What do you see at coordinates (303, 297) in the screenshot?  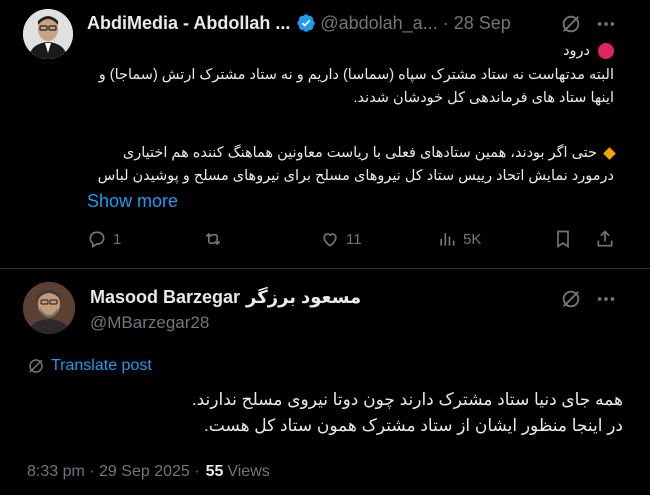 I see `reply-author-name-fa: مسعود برزگر` at bounding box center [303, 297].